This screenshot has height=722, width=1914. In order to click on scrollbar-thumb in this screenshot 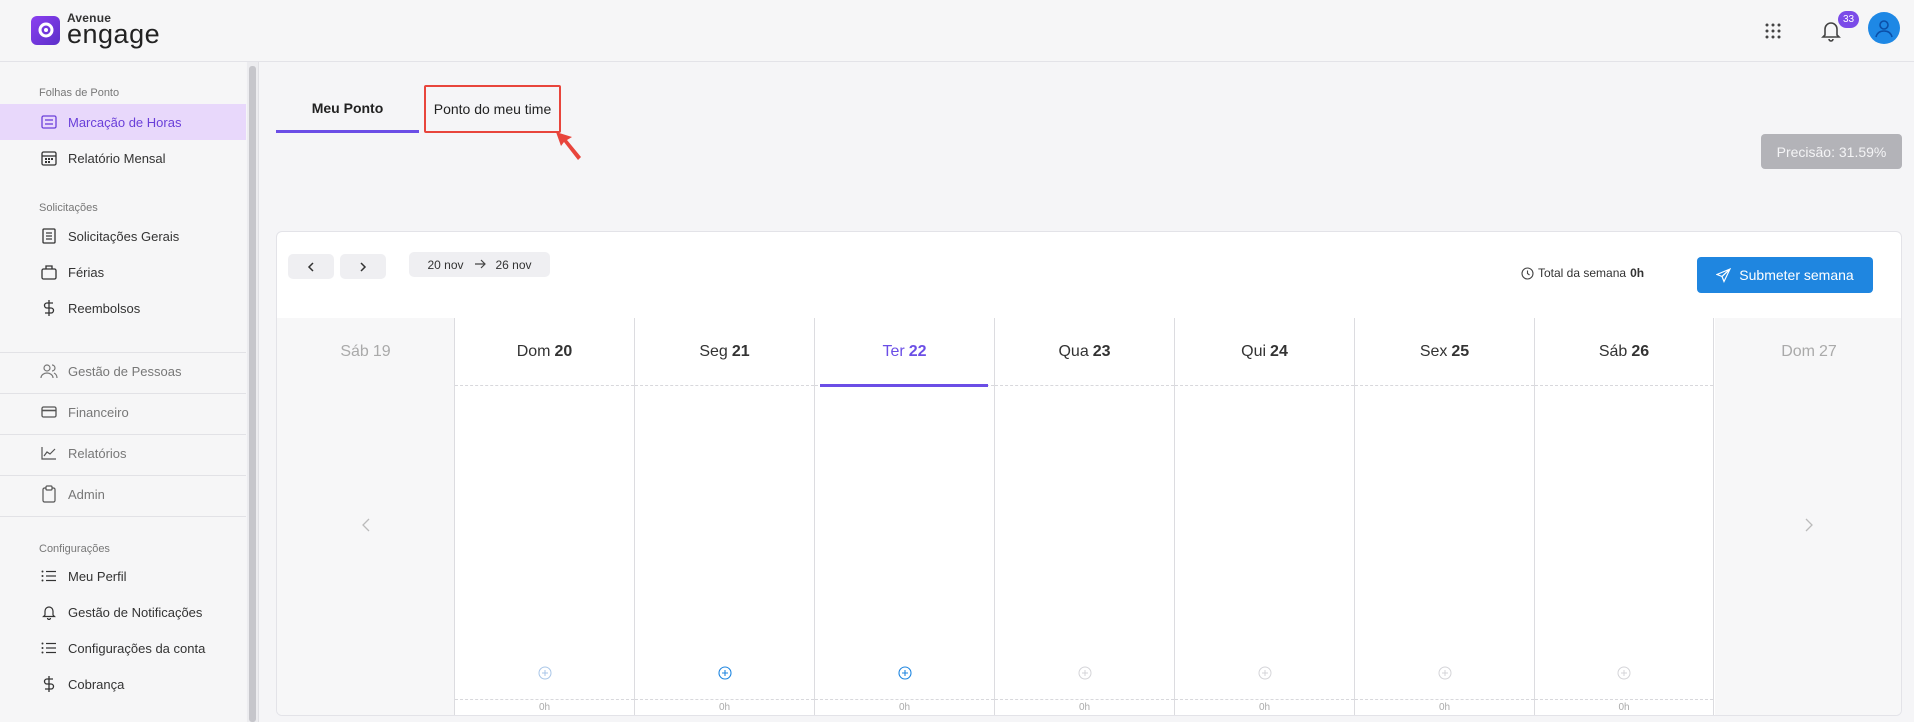, I will do `click(252, 394)`.